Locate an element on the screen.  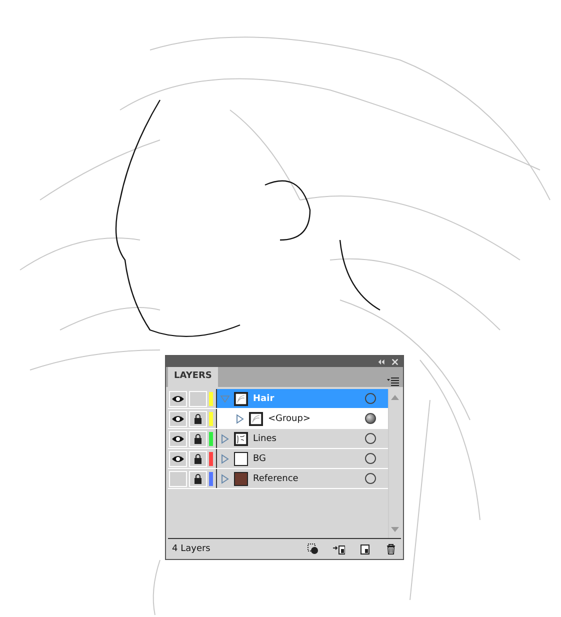
panel-menu-icon is located at coordinates (393, 381).